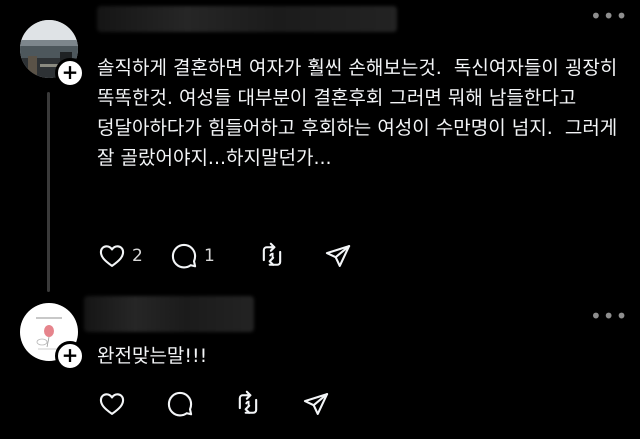 This screenshot has height=439, width=640. What do you see at coordinates (131, 404) in the screenshot?
I see `like-button` at bounding box center [131, 404].